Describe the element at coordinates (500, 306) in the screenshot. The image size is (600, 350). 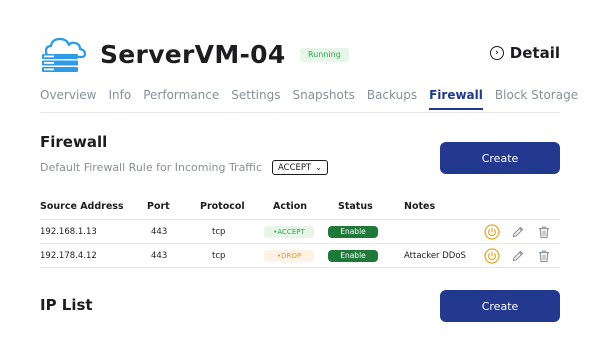
I see `ip-list-create-button: Create` at that location.